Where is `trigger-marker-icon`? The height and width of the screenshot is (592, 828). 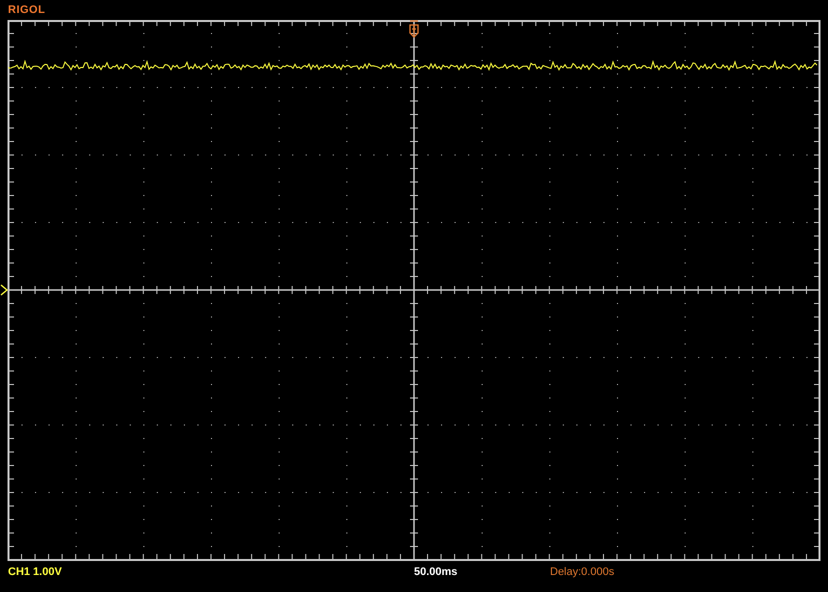
trigger-marker-icon is located at coordinates (414, 29).